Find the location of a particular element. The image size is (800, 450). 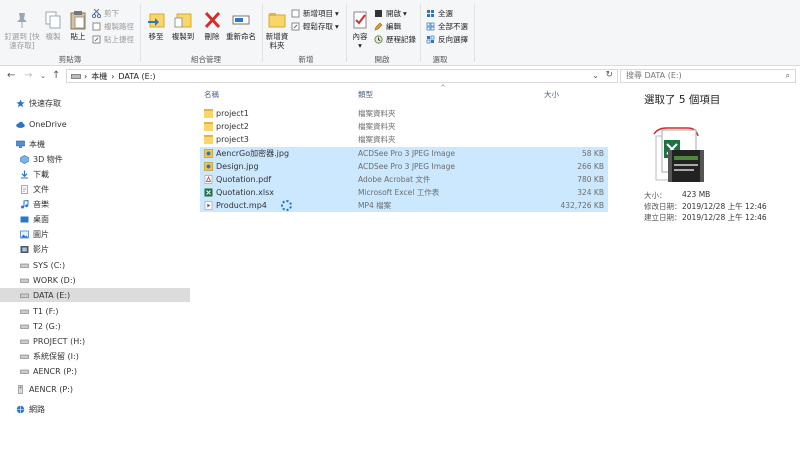

nav-item-drive-i: 系統保留 (I:) is located at coordinates (95, 356).